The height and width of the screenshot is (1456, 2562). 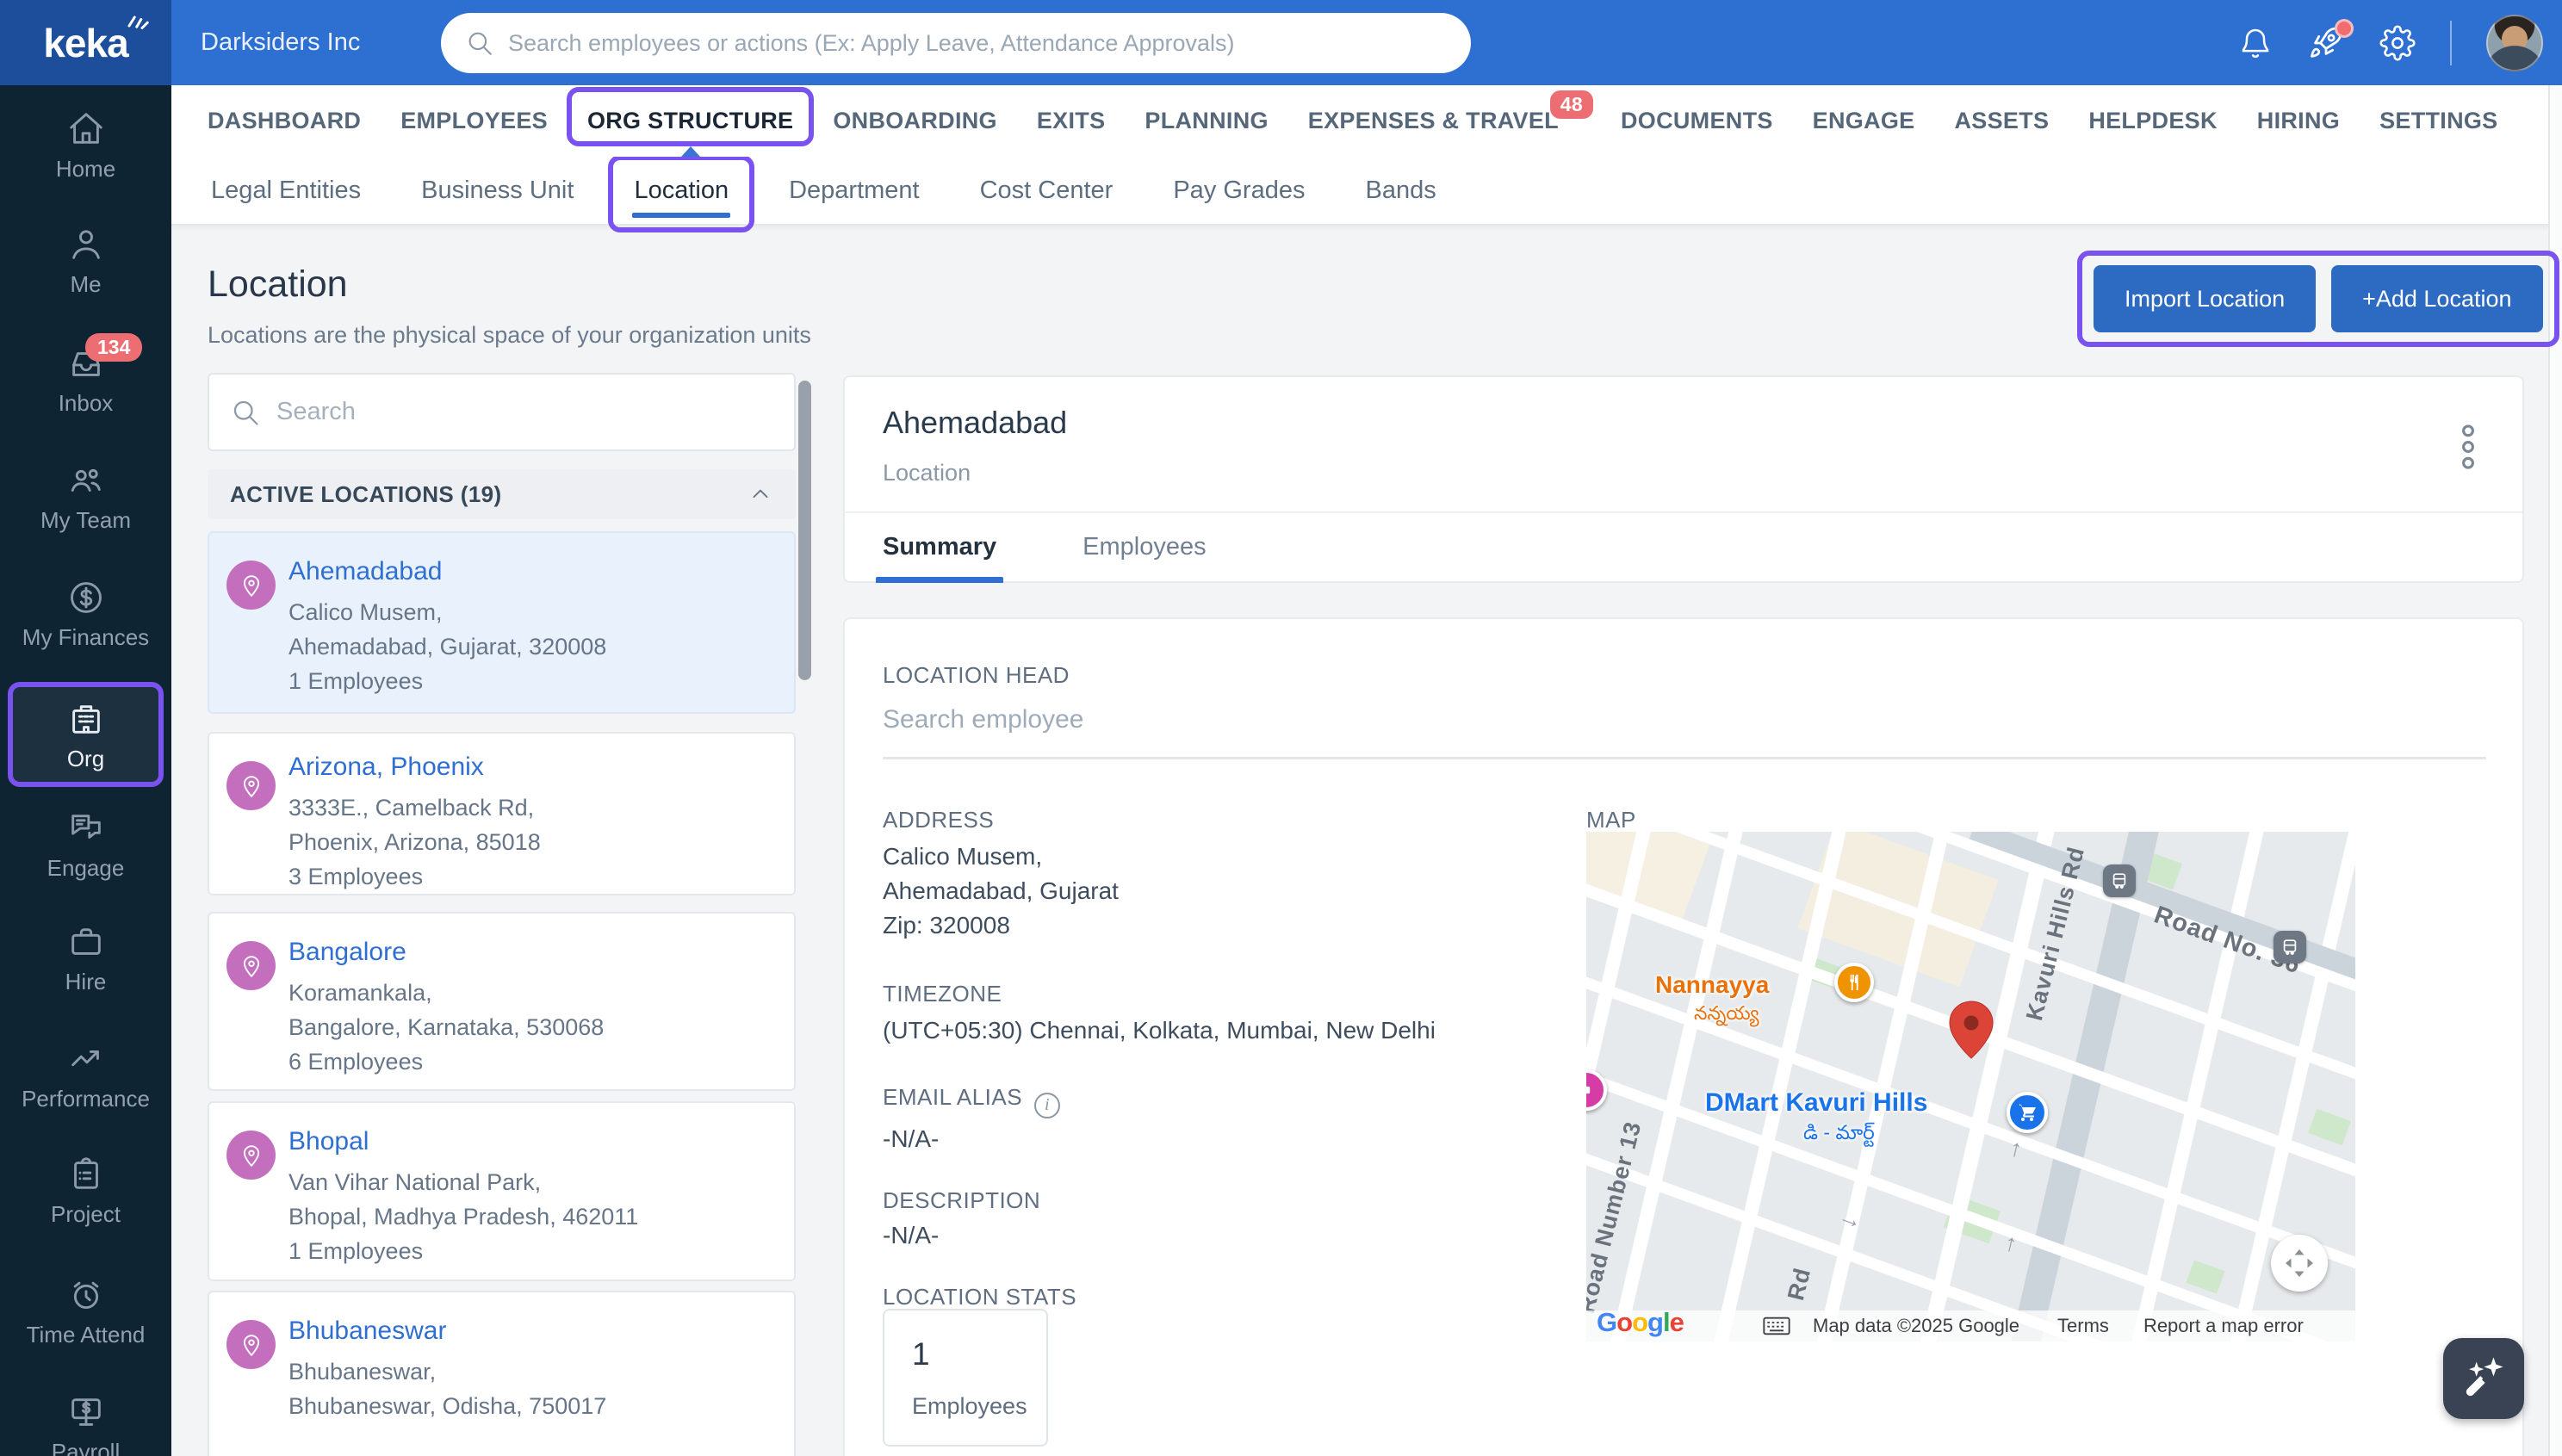 I want to click on description-value: -N/A-, so click(x=912, y=1235).